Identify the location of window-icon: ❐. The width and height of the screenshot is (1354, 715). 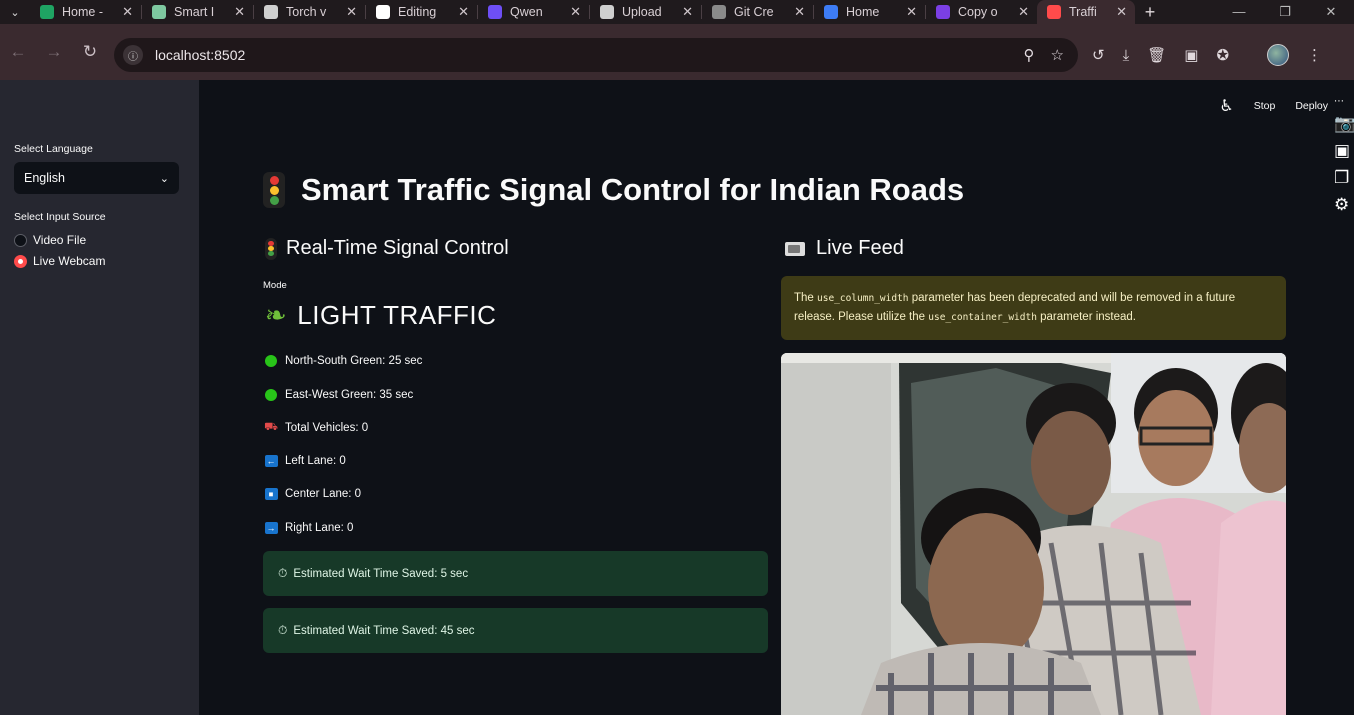
(1344, 178).